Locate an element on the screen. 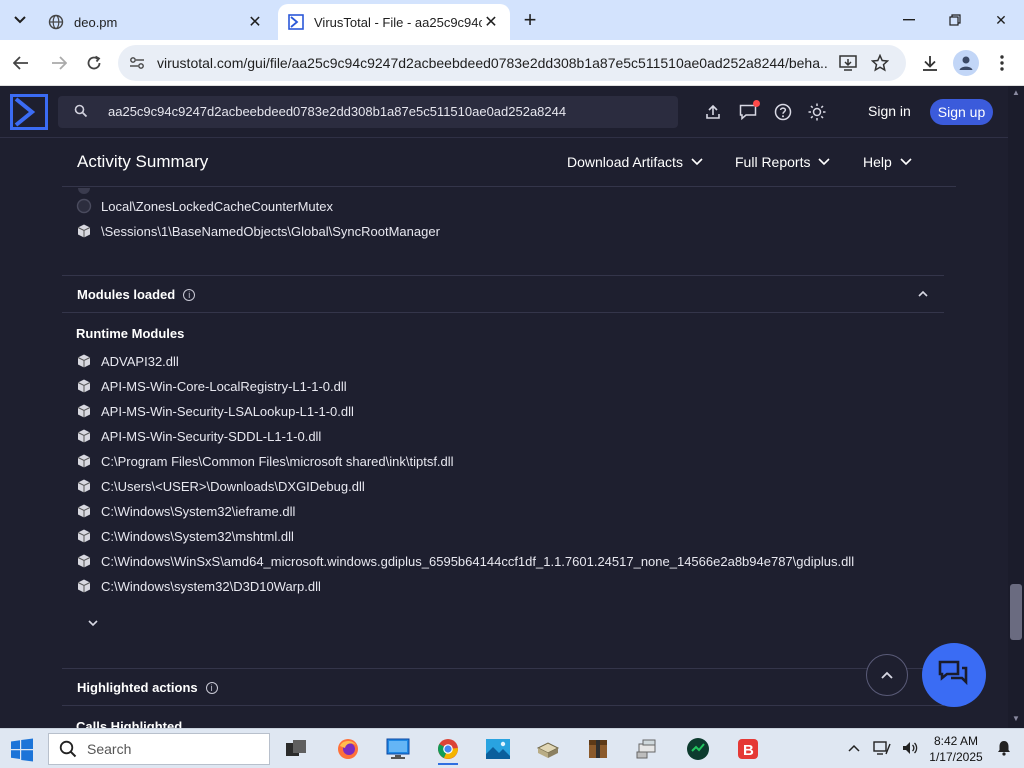 Image resolution: width=1024 pixels, height=768 pixels. virustotal-icon is located at coordinates (296, 22).